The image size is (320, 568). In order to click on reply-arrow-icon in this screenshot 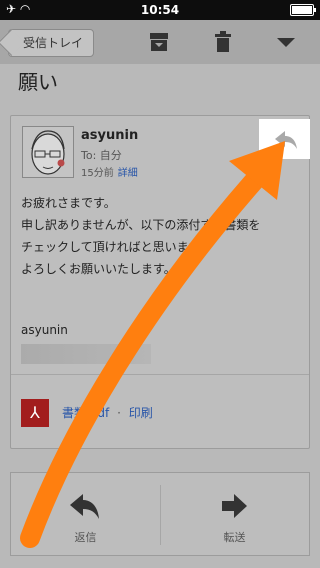, I will do `click(84, 506)`.